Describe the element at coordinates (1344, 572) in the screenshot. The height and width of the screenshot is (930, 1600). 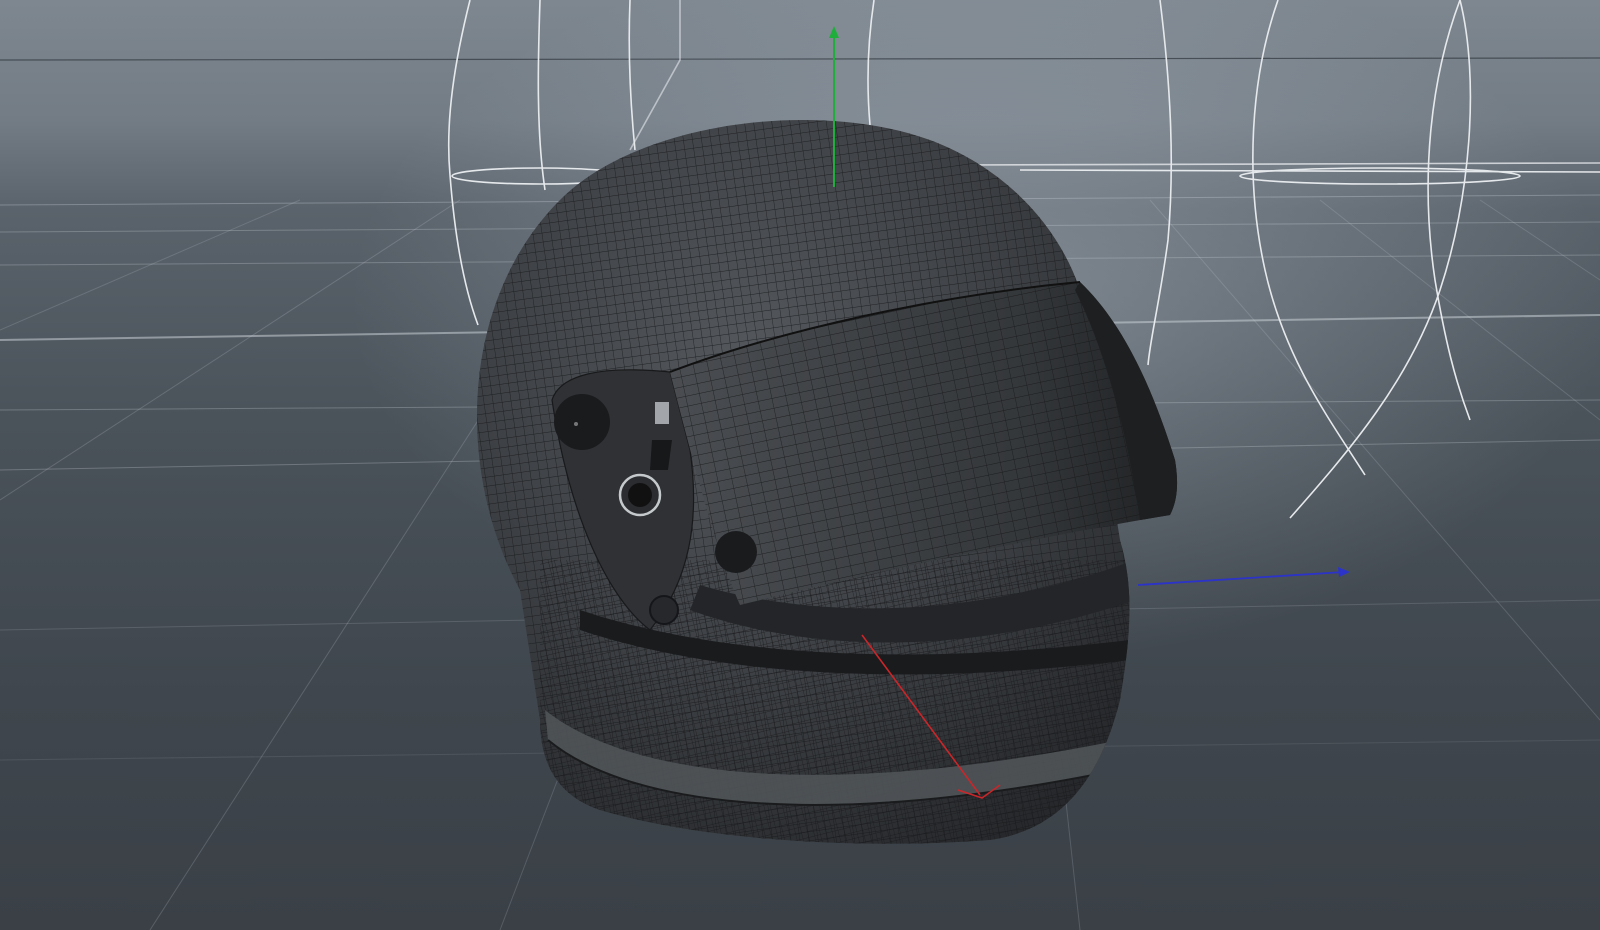
I see `arrow-right-icon` at that location.